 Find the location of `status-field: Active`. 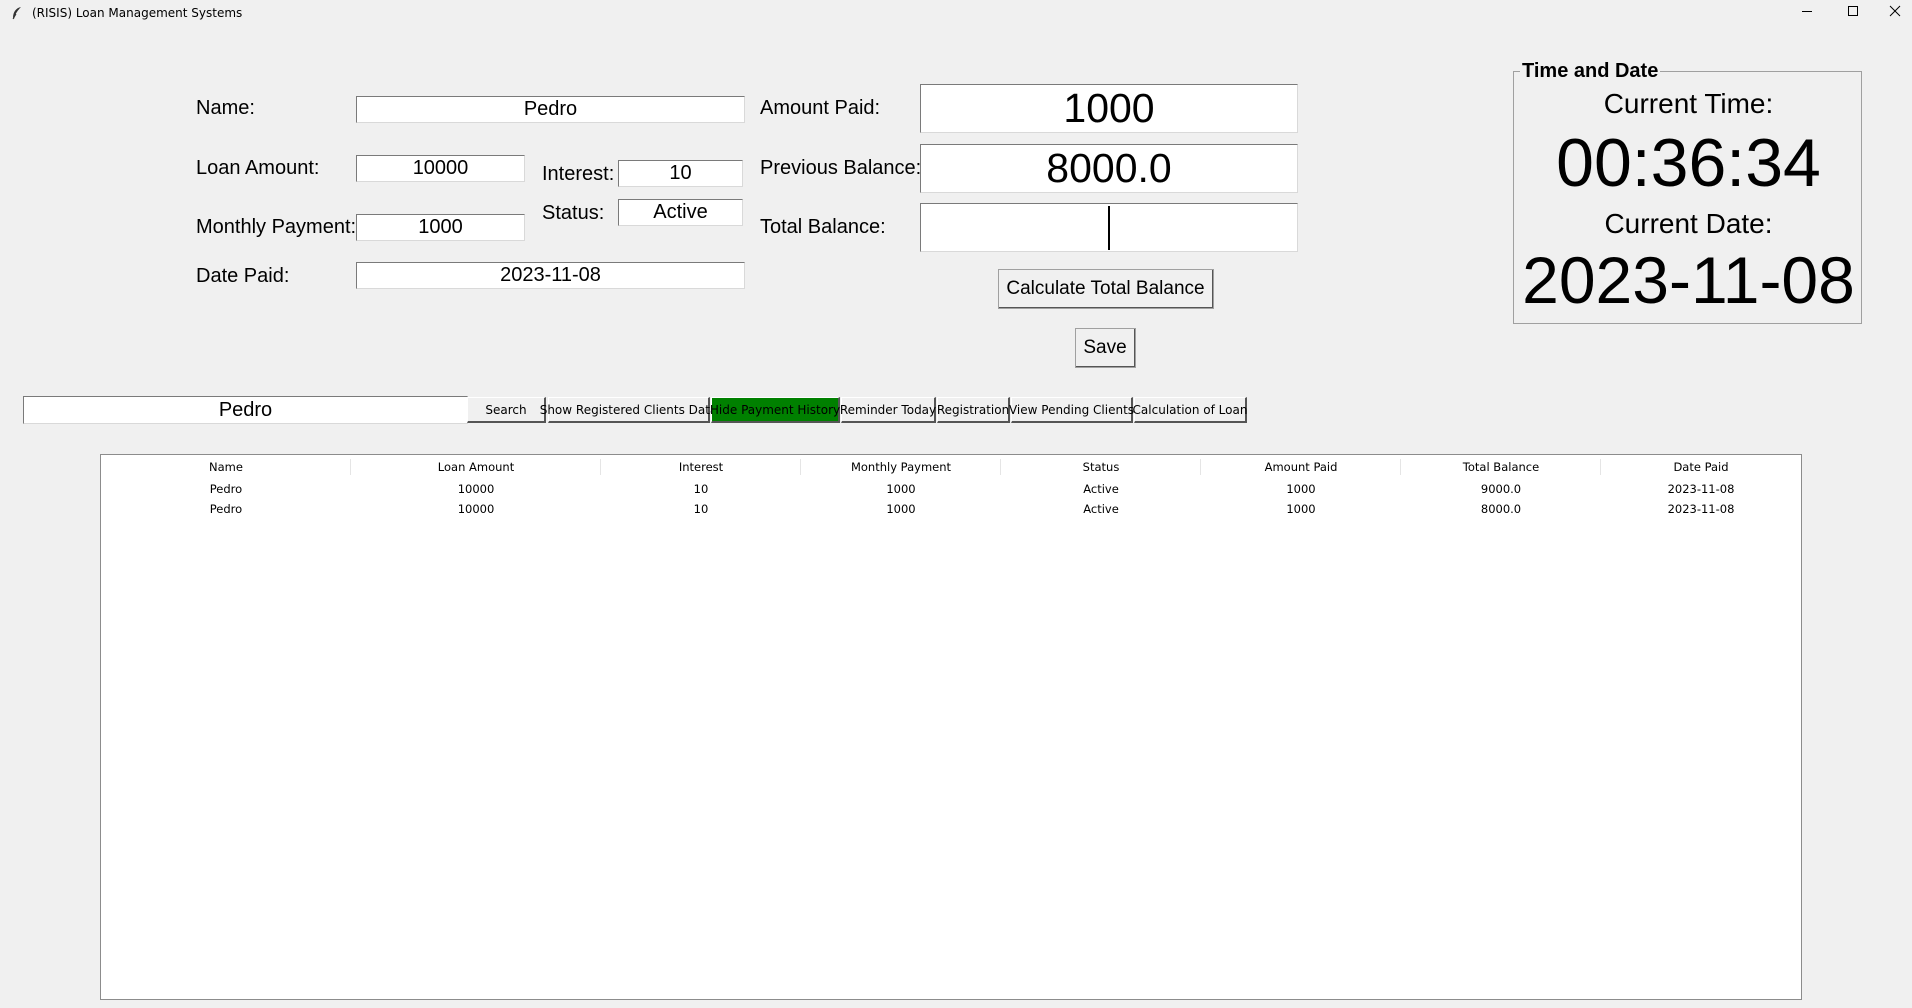

status-field: Active is located at coordinates (680, 212).